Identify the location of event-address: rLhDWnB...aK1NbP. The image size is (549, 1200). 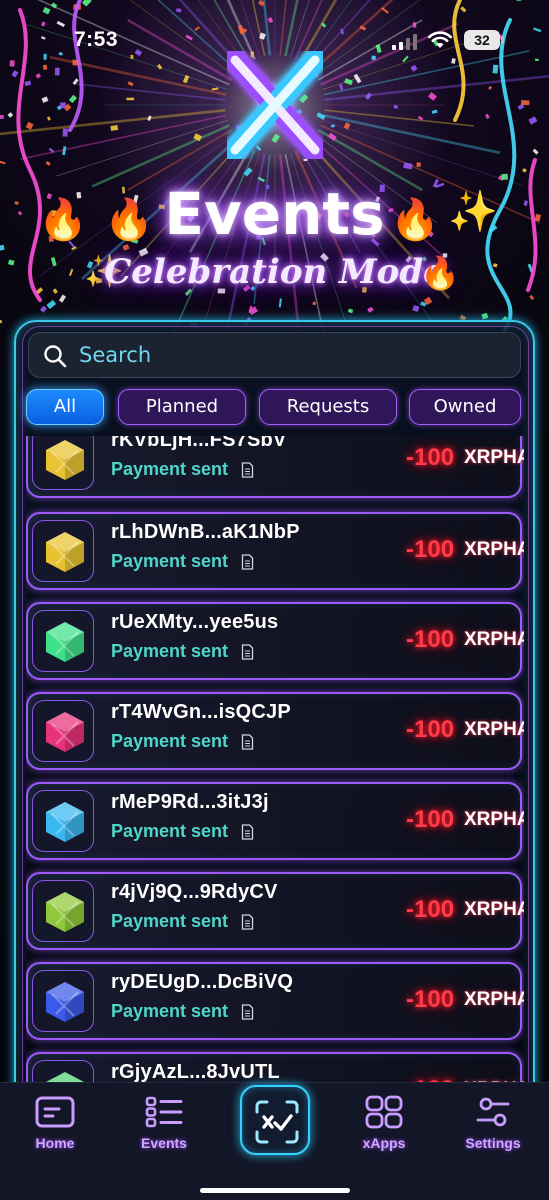
(205, 532).